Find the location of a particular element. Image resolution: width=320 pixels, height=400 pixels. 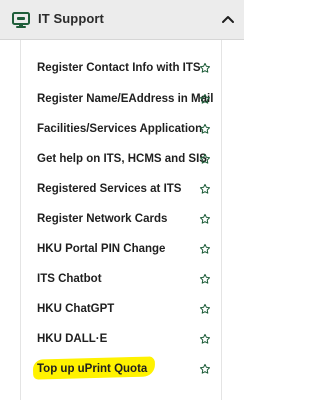

list-item: HKU ChatGPT is located at coordinates (121, 309).